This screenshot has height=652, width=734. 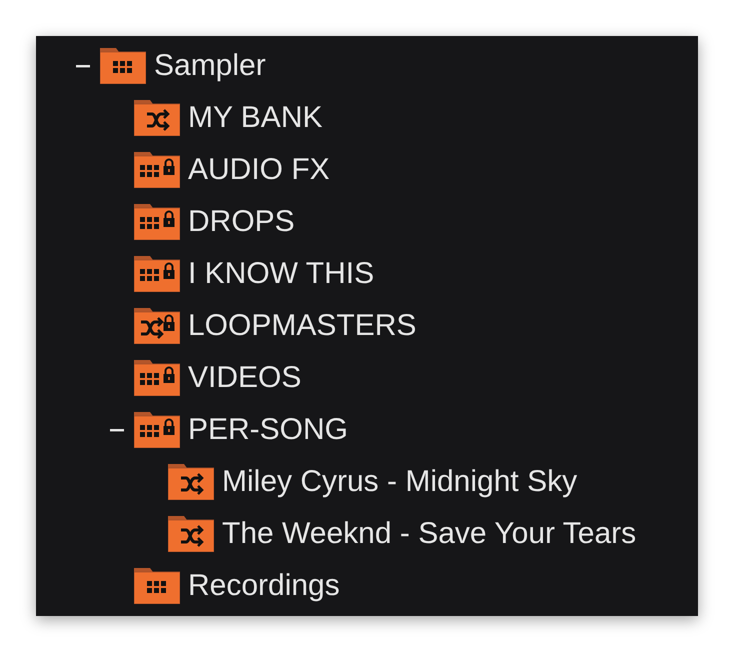 I want to click on folder-label: Miley Cyrus - Midnight Sky, so click(x=400, y=482).